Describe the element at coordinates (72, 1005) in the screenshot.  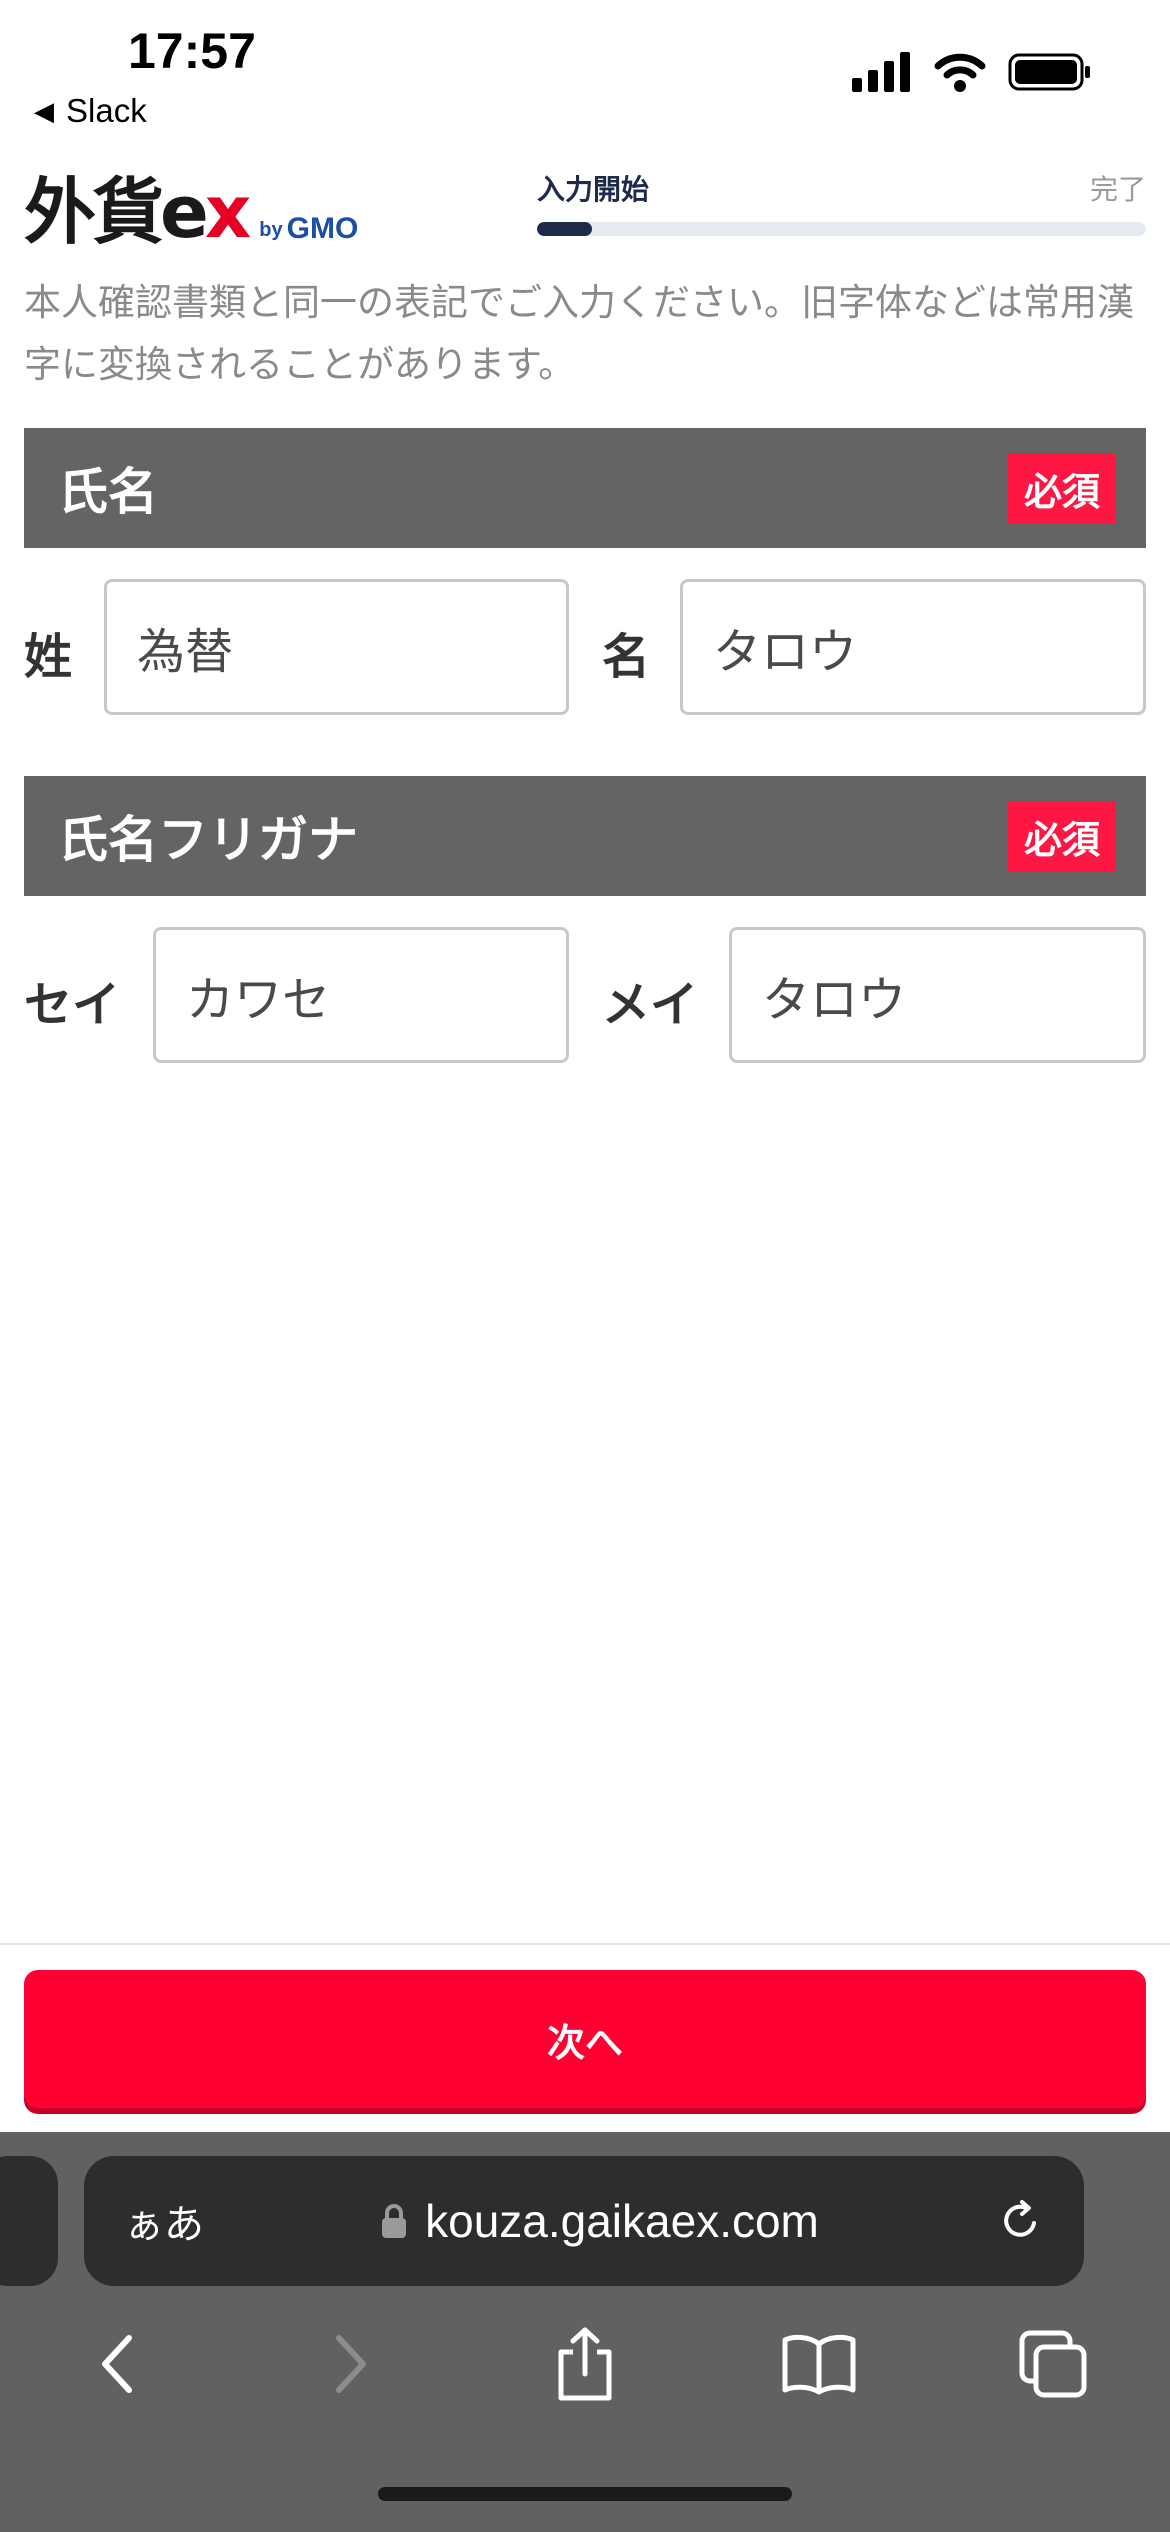
I see `last-name-kana-label: セイ` at that location.